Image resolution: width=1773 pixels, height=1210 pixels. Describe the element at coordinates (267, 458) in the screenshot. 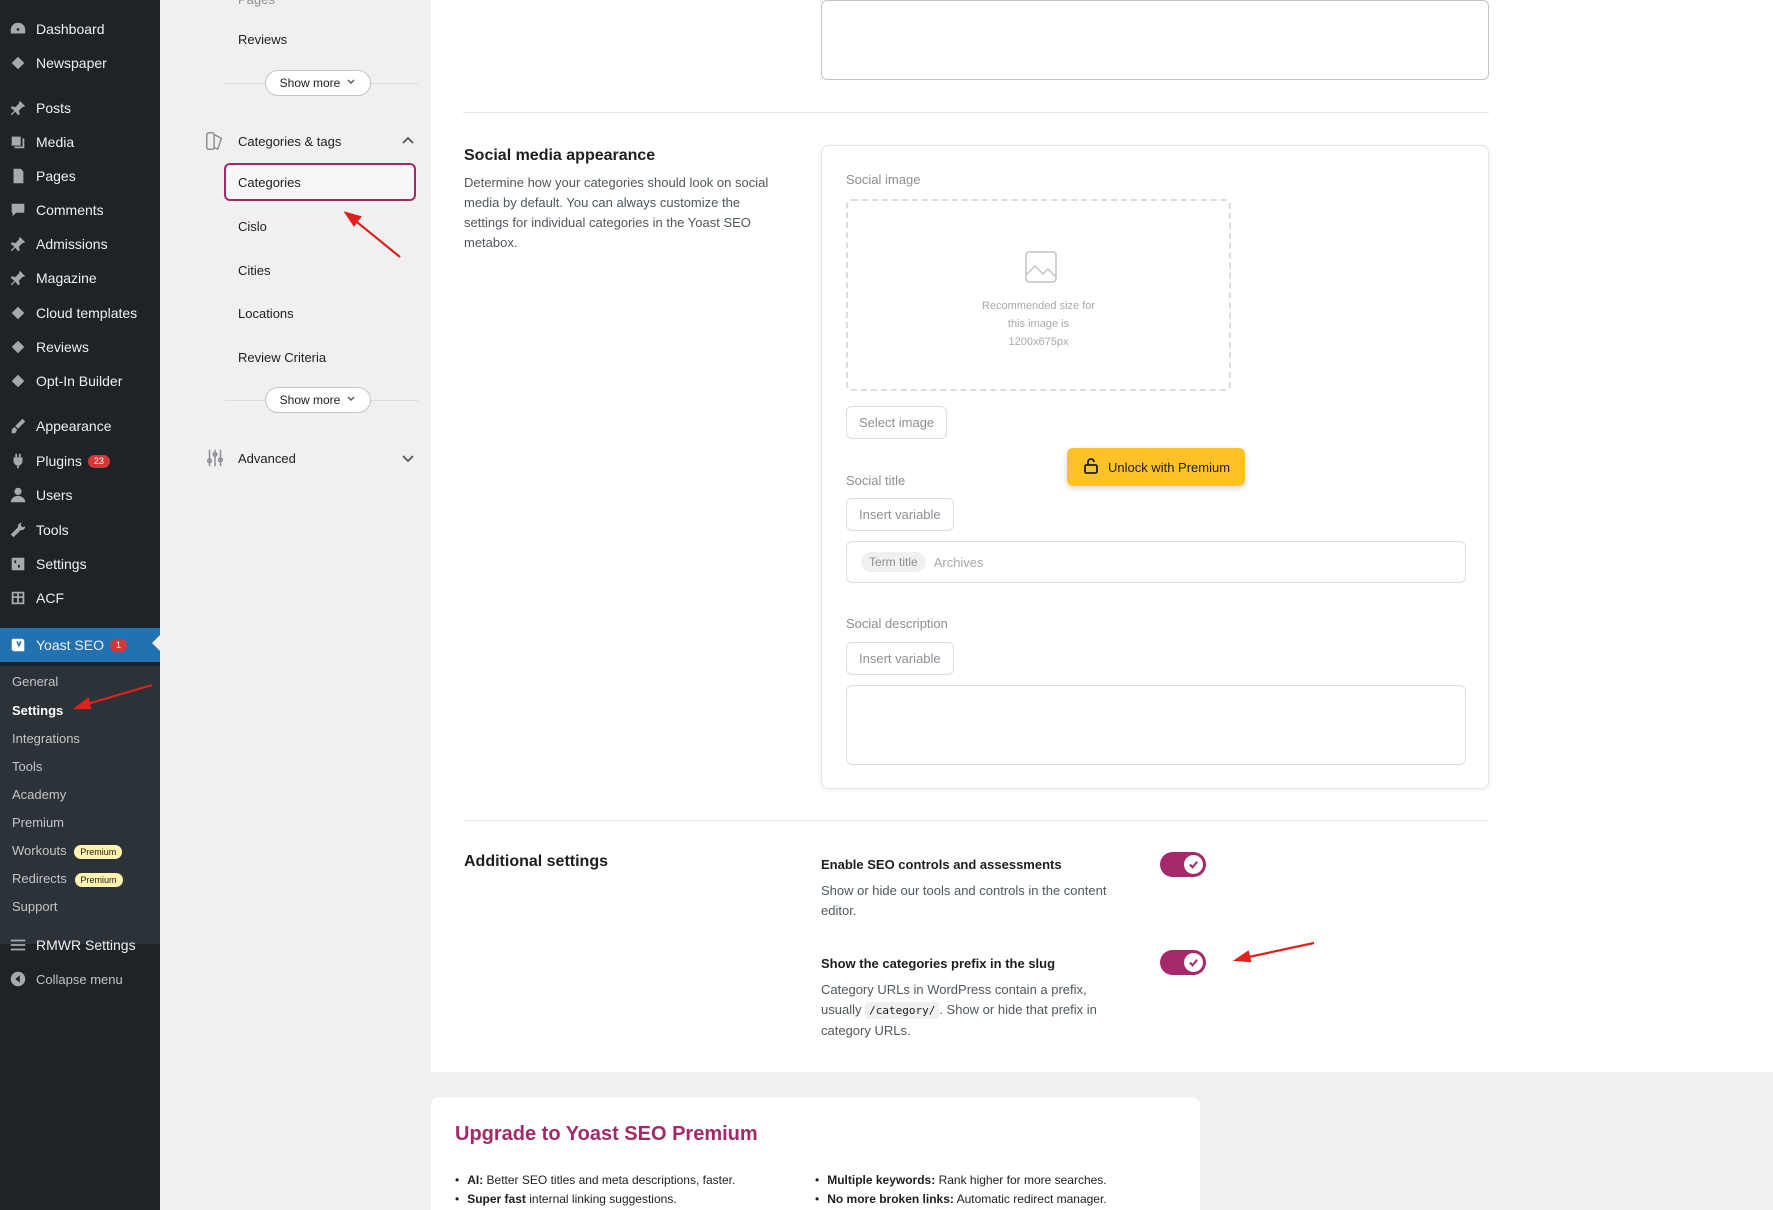

I see `nav-group-label: Advanced` at that location.